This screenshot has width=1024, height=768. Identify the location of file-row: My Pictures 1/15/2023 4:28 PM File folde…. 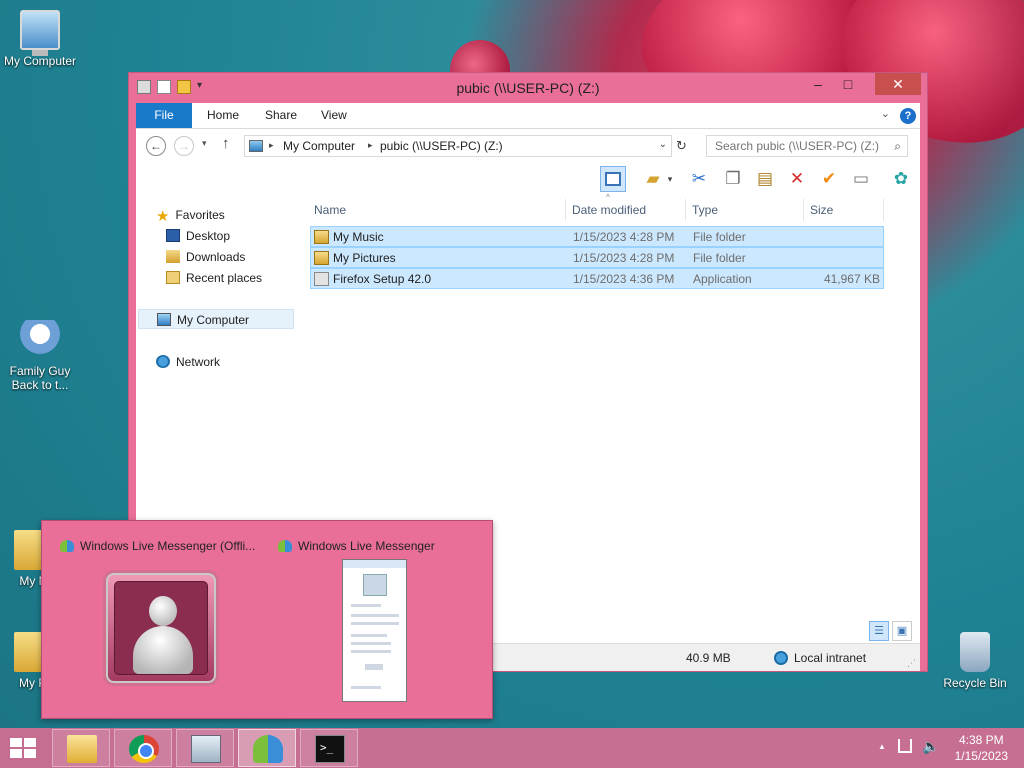
(597, 257).